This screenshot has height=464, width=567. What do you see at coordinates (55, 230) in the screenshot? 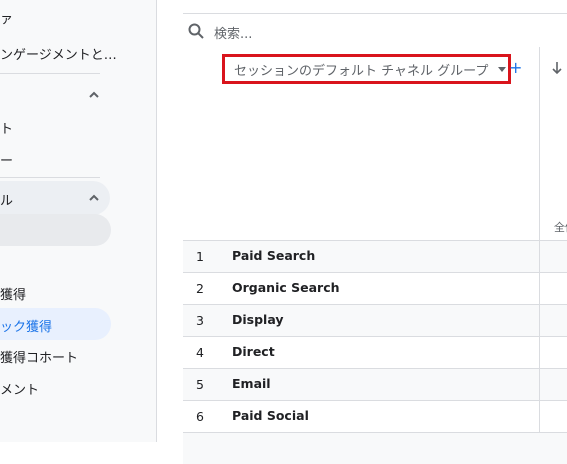
I see `sidebar-item-overview` at bounding box center [55, 230].